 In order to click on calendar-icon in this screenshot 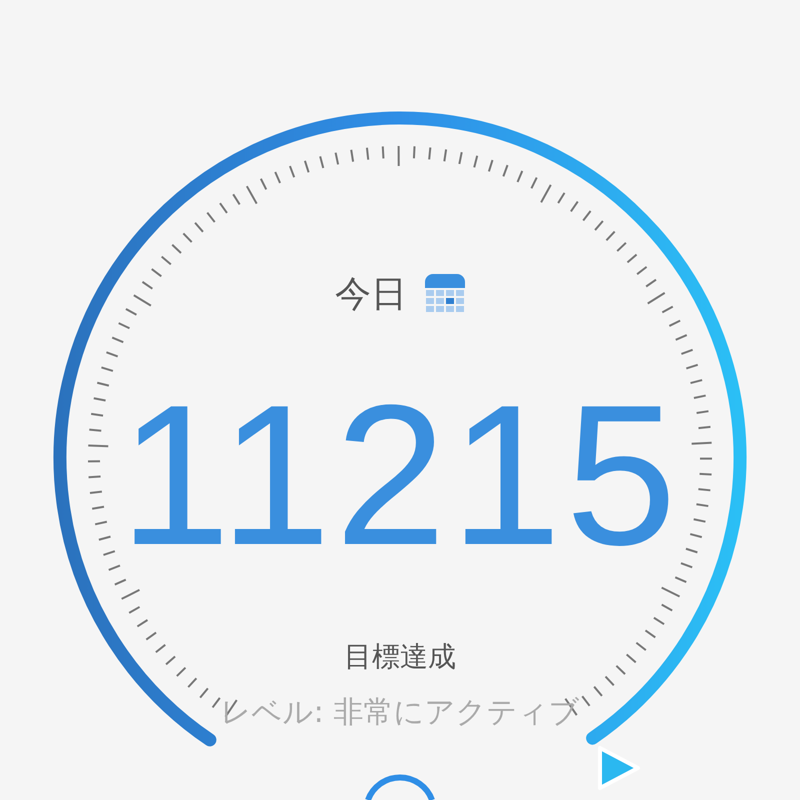, I will do `click(445, 294)`.